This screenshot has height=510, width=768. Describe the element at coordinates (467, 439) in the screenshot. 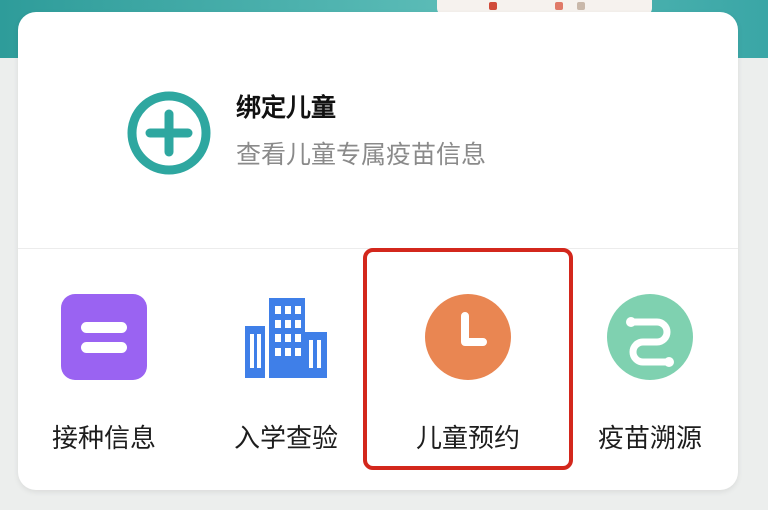

I see `shortcut-label: 儿童预约` at that location.